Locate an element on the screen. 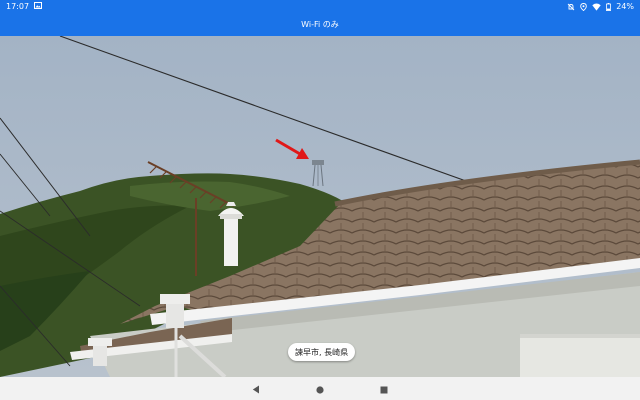 The width and height of the screenshot is (640, 400). nav-bar is located at coordinates (320, 388).